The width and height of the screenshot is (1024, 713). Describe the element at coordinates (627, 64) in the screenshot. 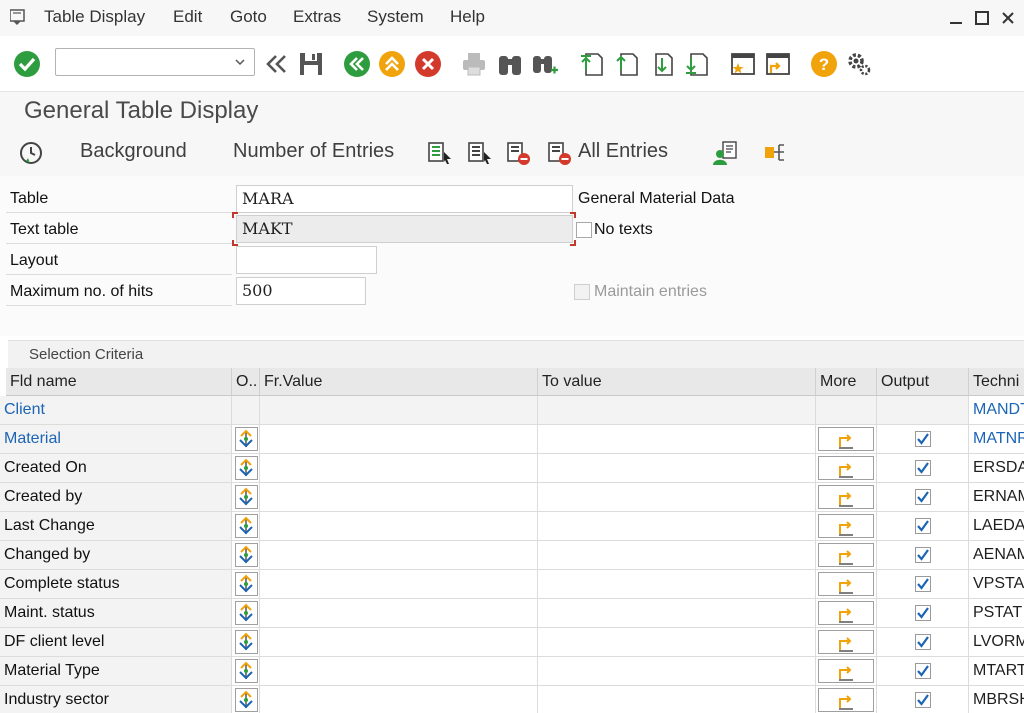

I see `previous-page-button` at that location.